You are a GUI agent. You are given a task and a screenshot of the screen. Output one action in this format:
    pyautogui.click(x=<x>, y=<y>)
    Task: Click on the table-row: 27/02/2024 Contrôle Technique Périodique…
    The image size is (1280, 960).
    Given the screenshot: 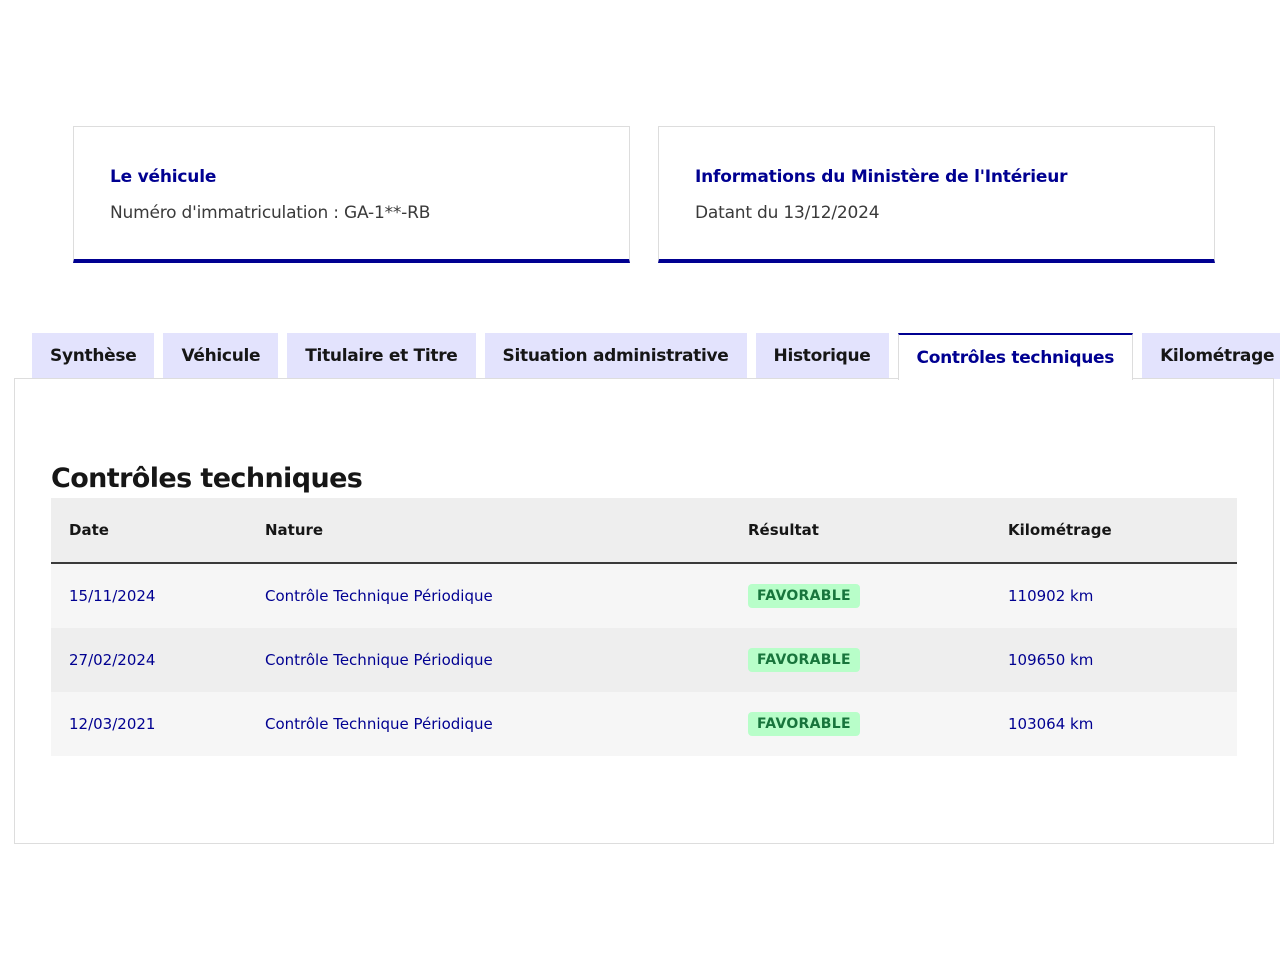 What is the action you would take?
    pyautogui.click(x=644, y=660)
    